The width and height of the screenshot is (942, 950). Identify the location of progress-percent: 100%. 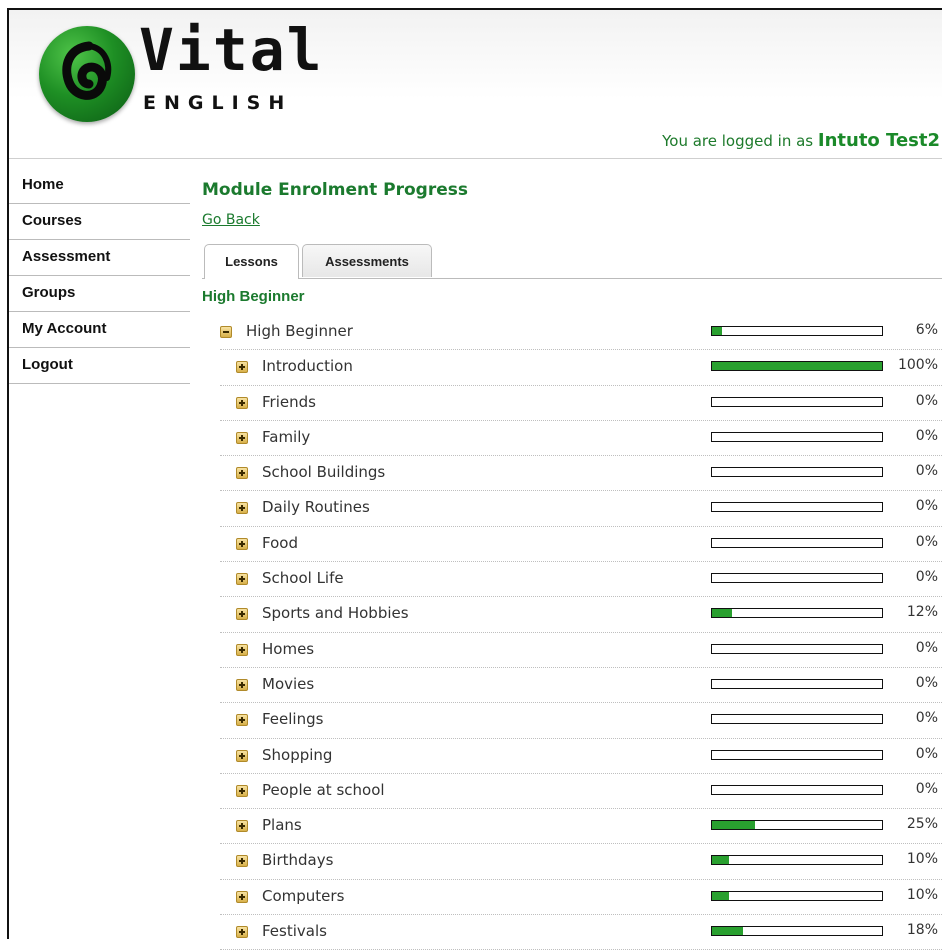
(917, 365).